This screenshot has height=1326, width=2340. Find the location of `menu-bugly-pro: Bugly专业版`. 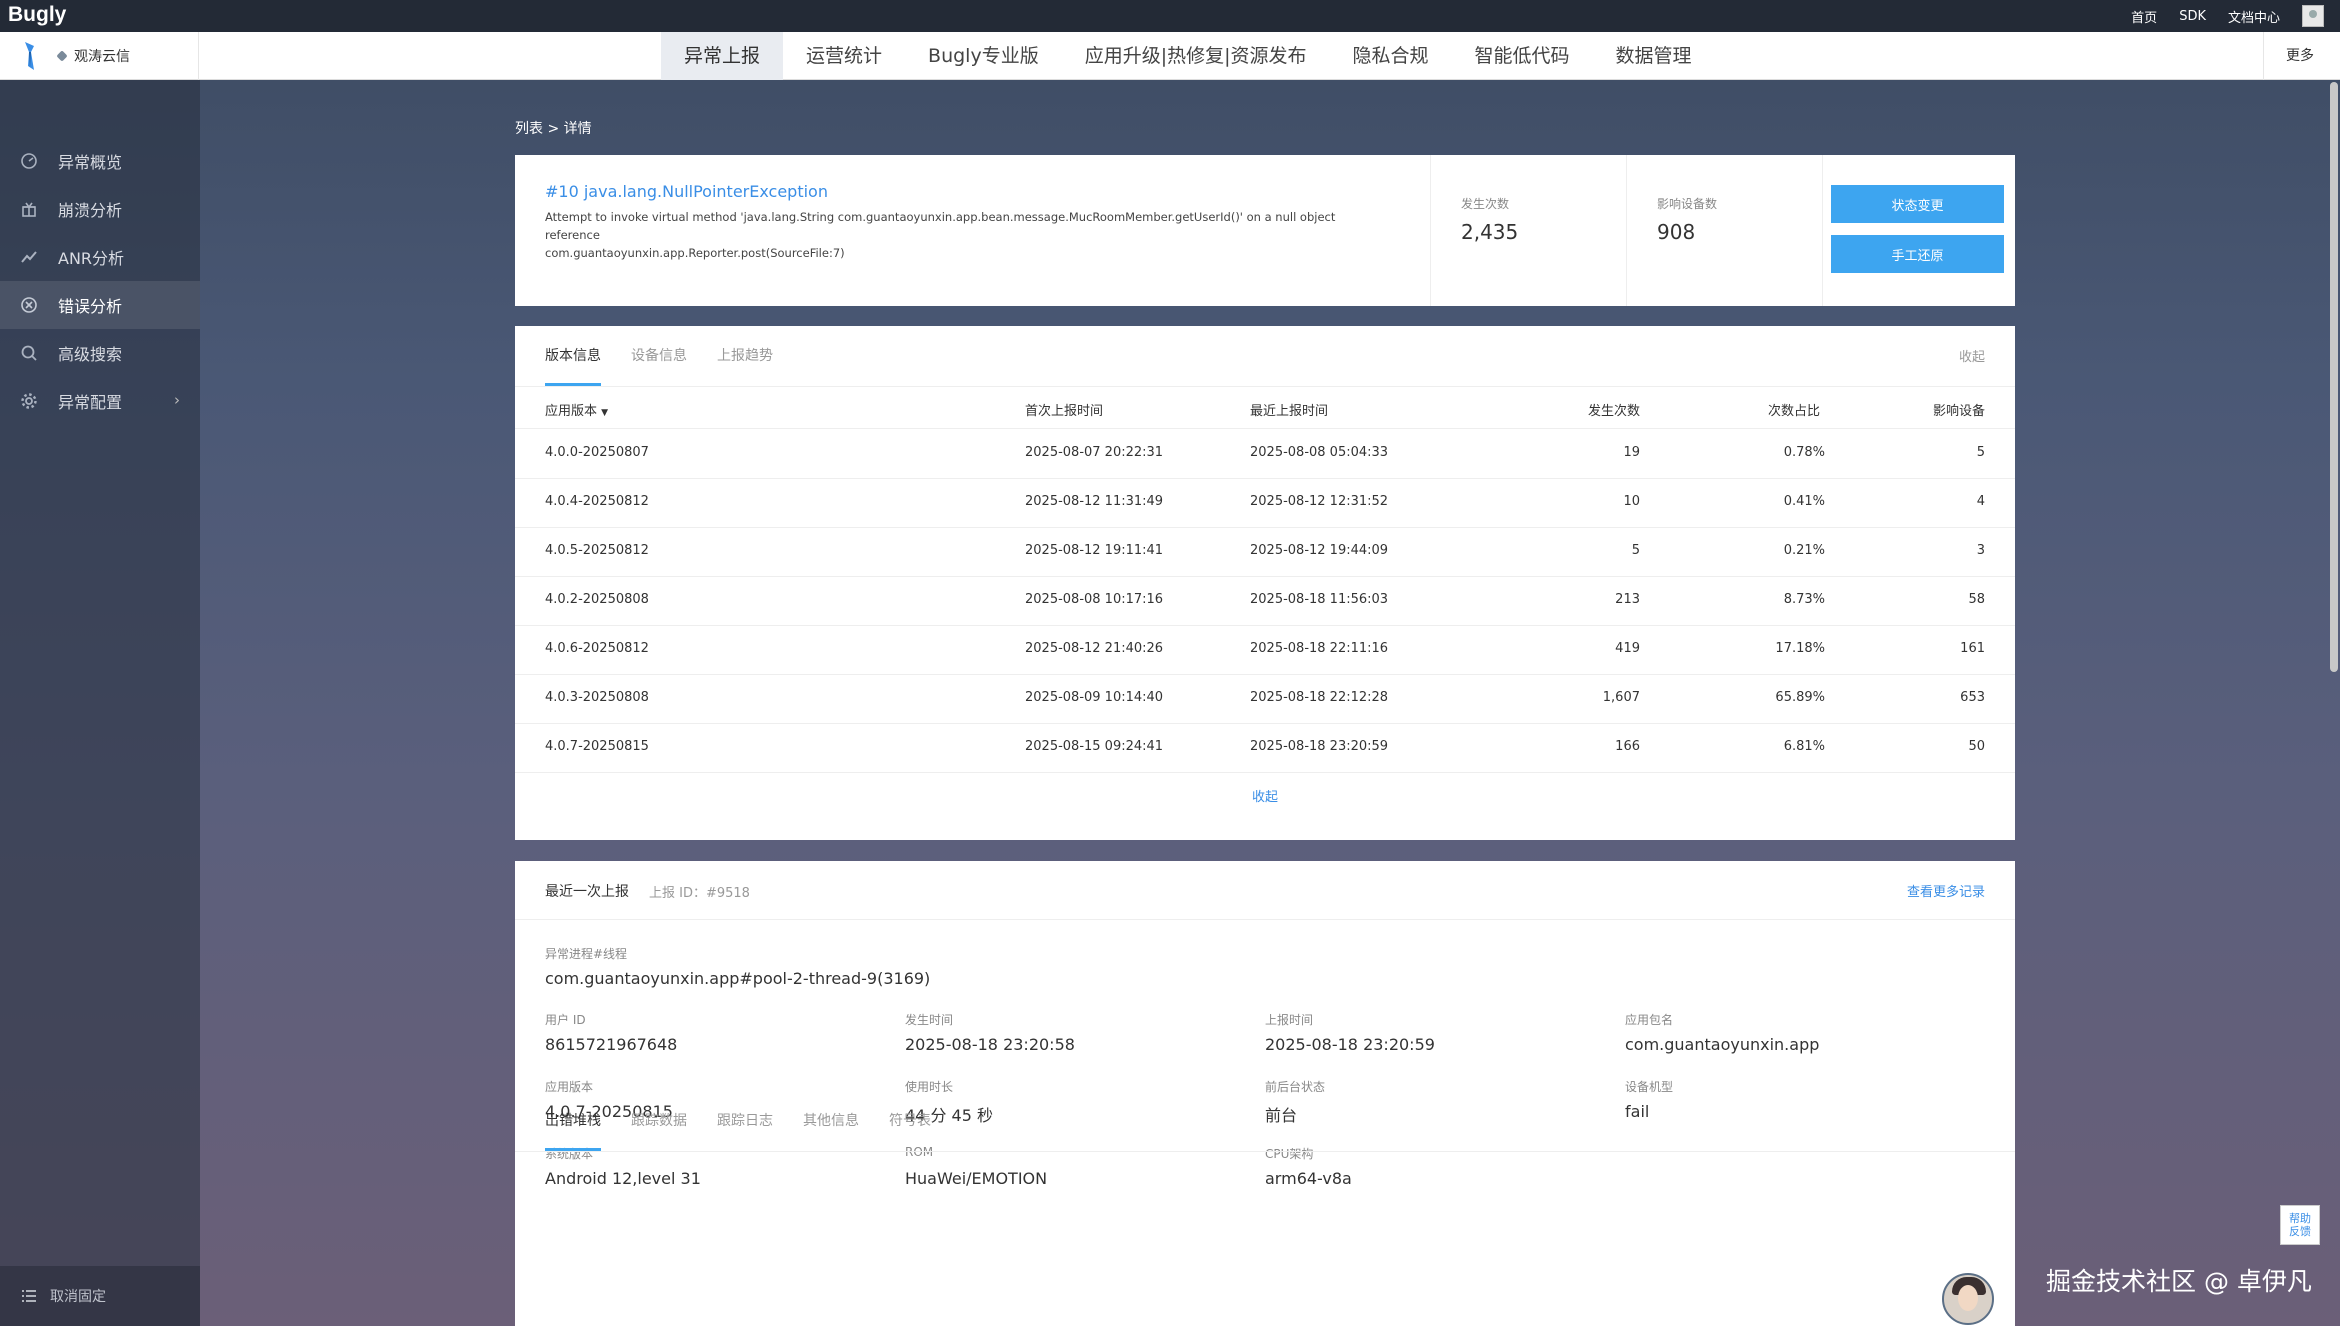

menu-bugly-pro: Bugly专业版 is located at coordinates (983, 56).